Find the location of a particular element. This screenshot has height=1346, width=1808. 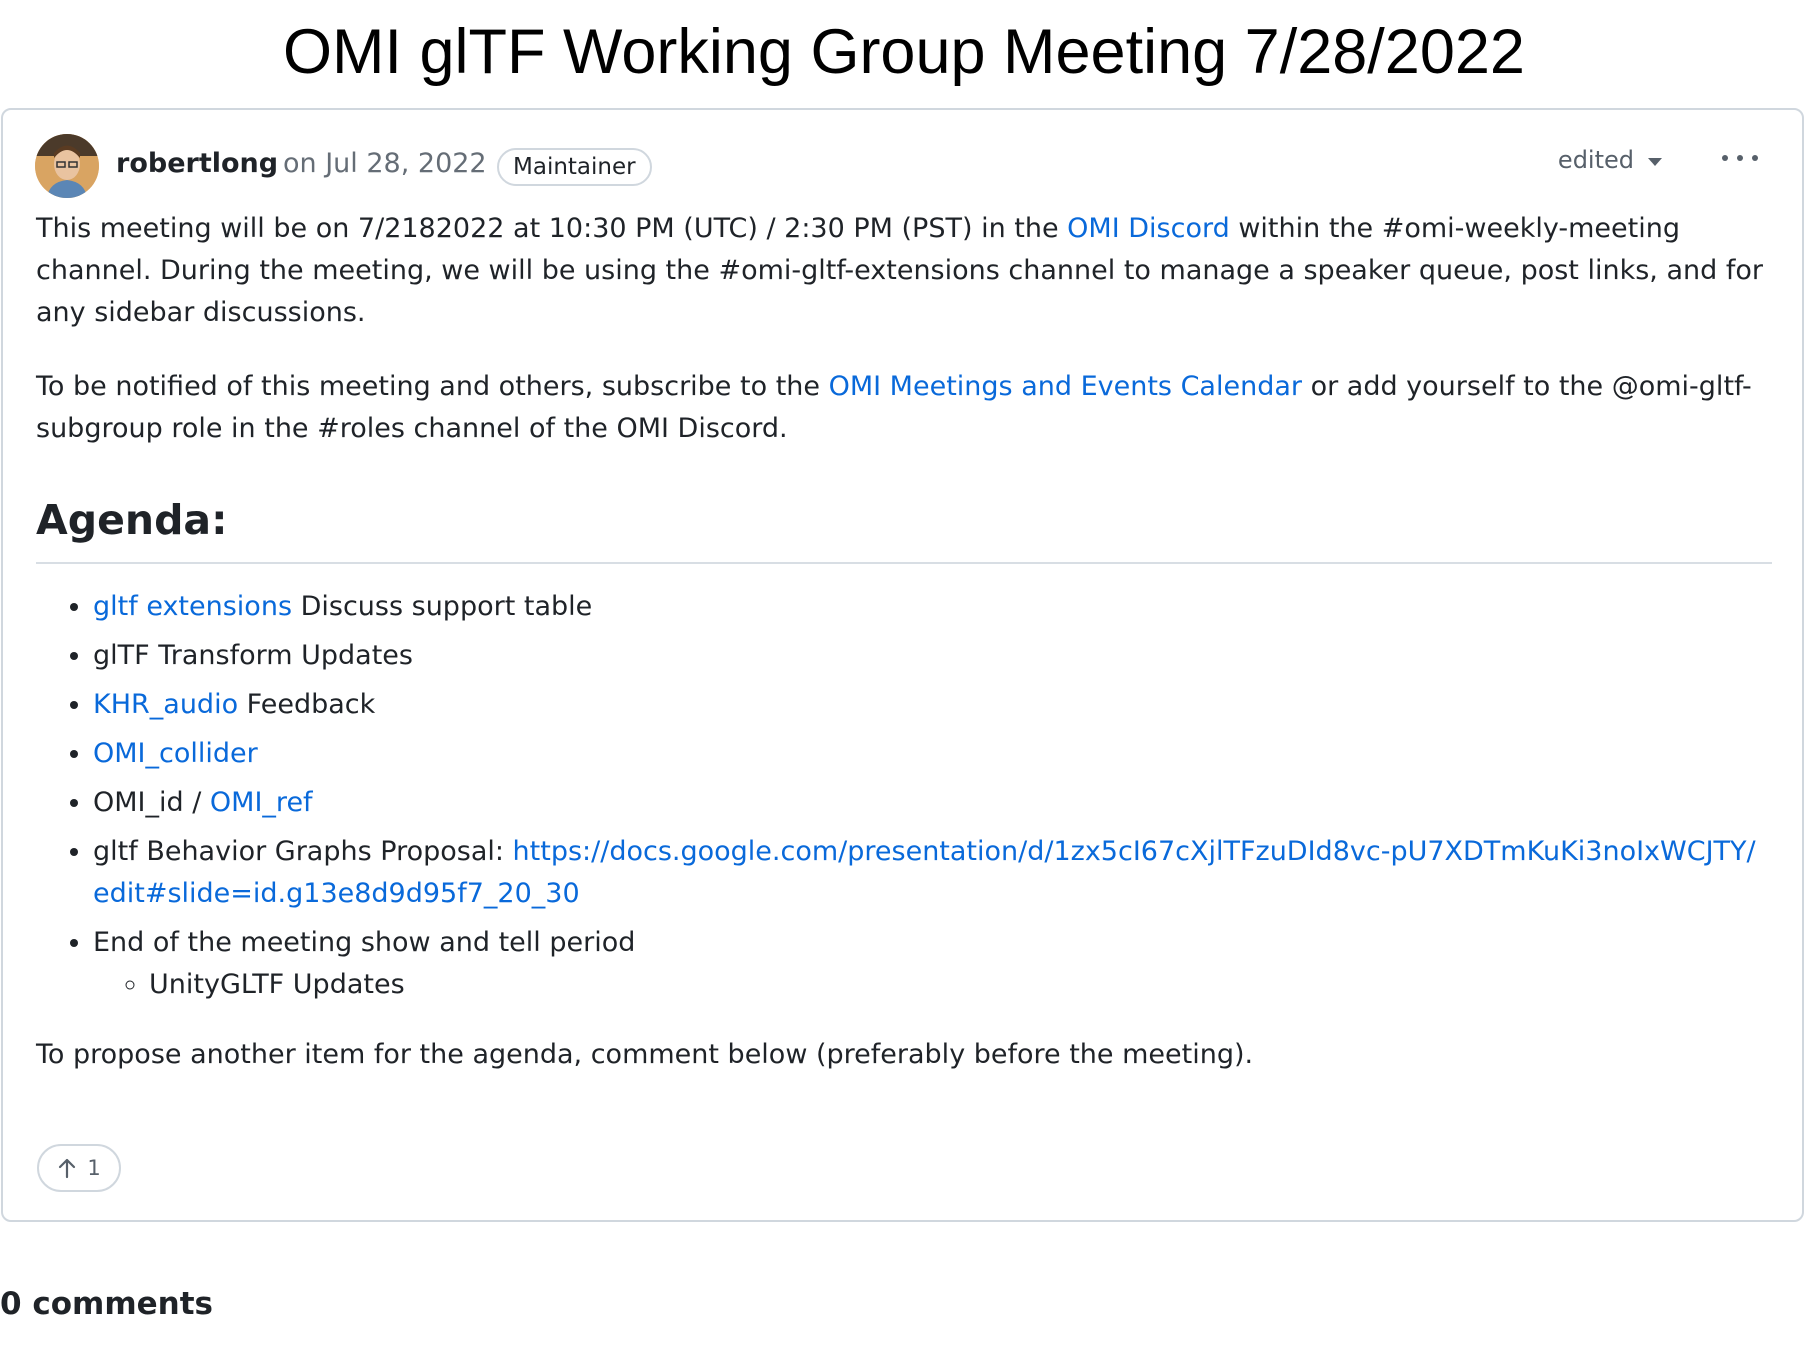

agenda-item-text: Feedback is located at coordinates (307, 704).